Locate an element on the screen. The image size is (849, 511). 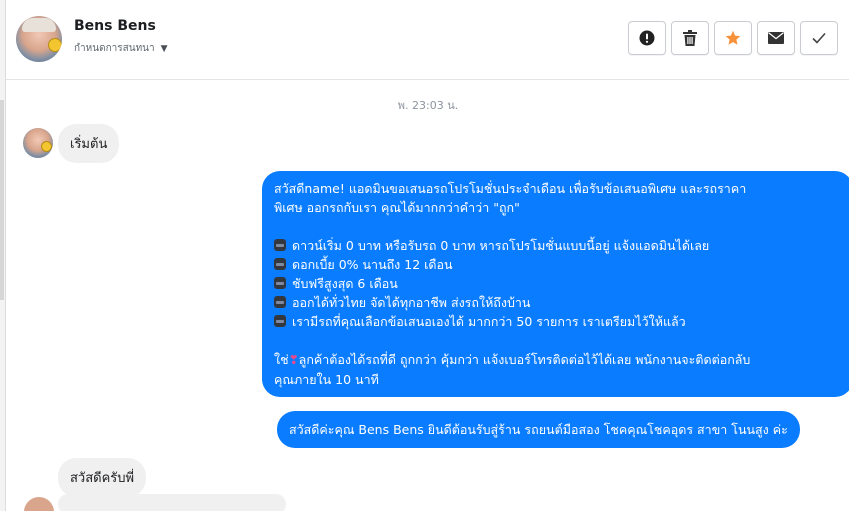
report-button is located at coordinates (647, 38).